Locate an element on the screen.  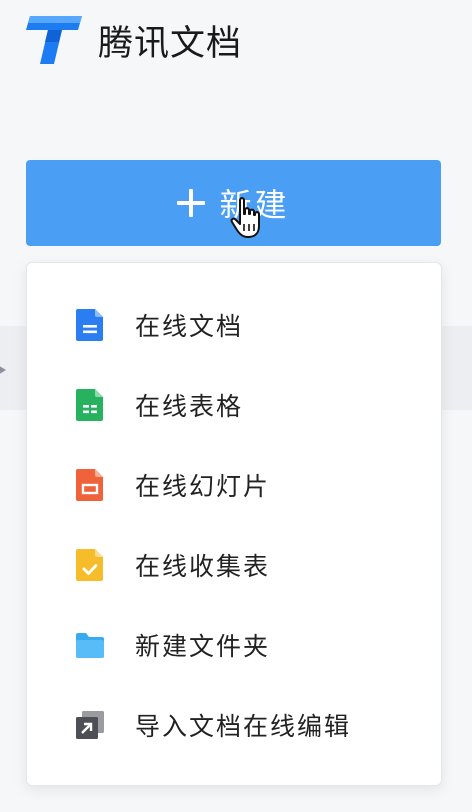
form-icon is located at coordinates (89, 565).